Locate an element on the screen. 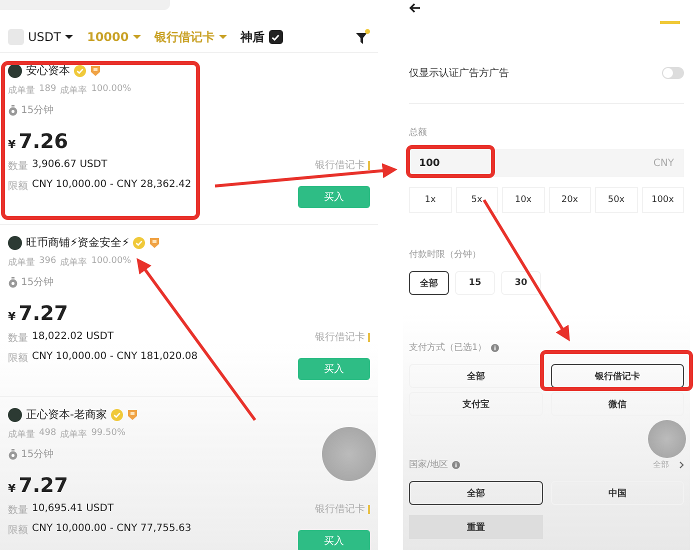  tab-indicator is located at coordinates (670, 22).